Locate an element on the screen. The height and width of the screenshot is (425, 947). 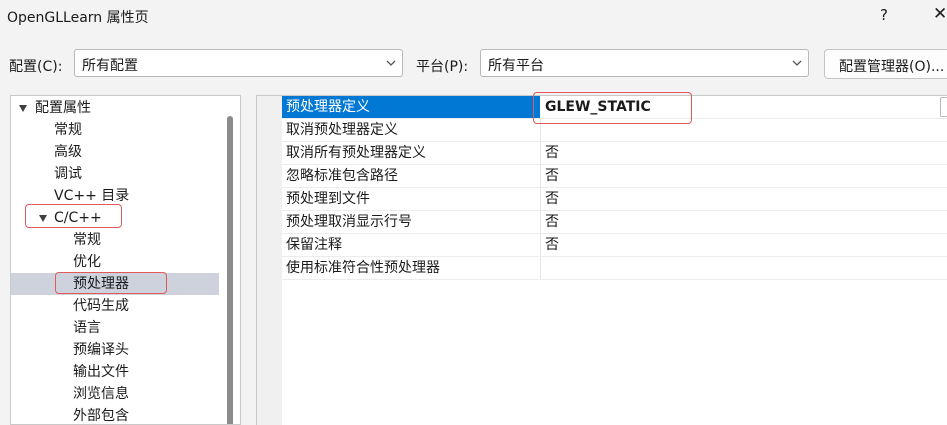
property-name: 忽略标准包含路径 is located at coordinates (342, 176).